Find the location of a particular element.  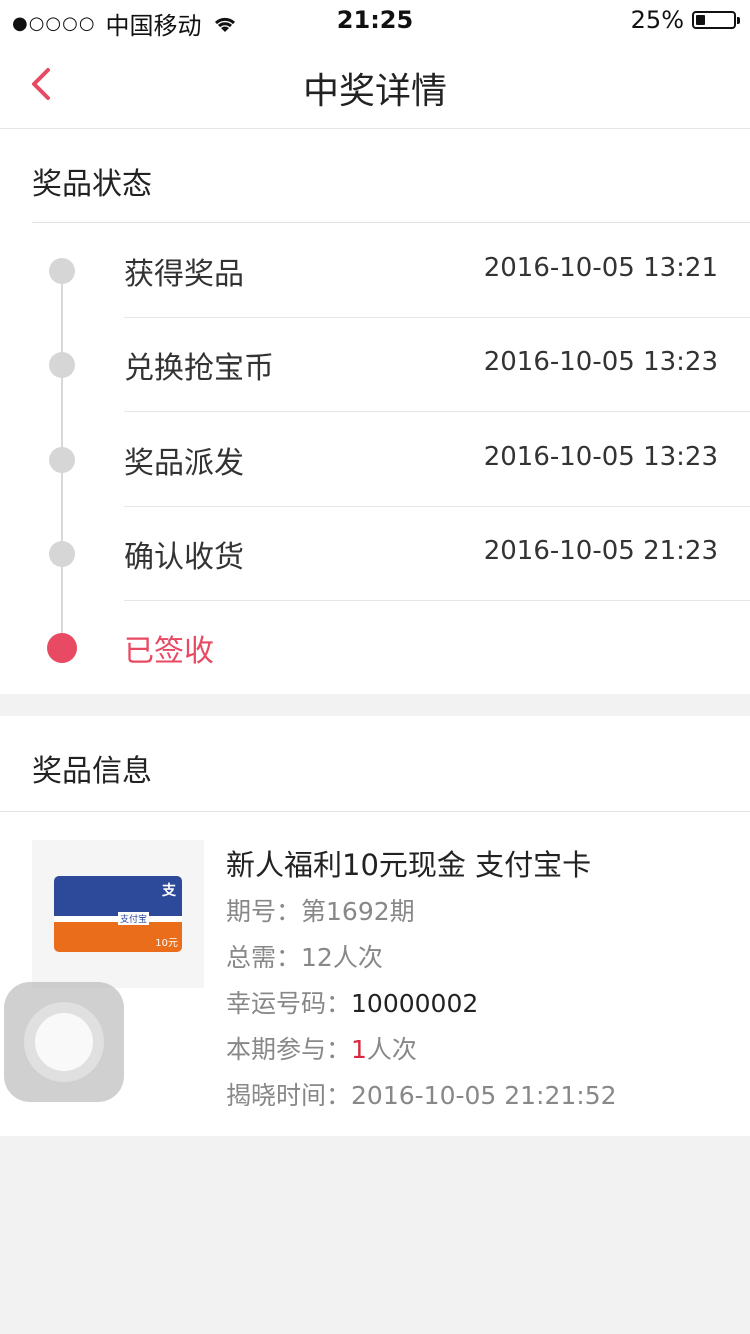

section-title: 奖品状态 is located at coordinates (92, 184).